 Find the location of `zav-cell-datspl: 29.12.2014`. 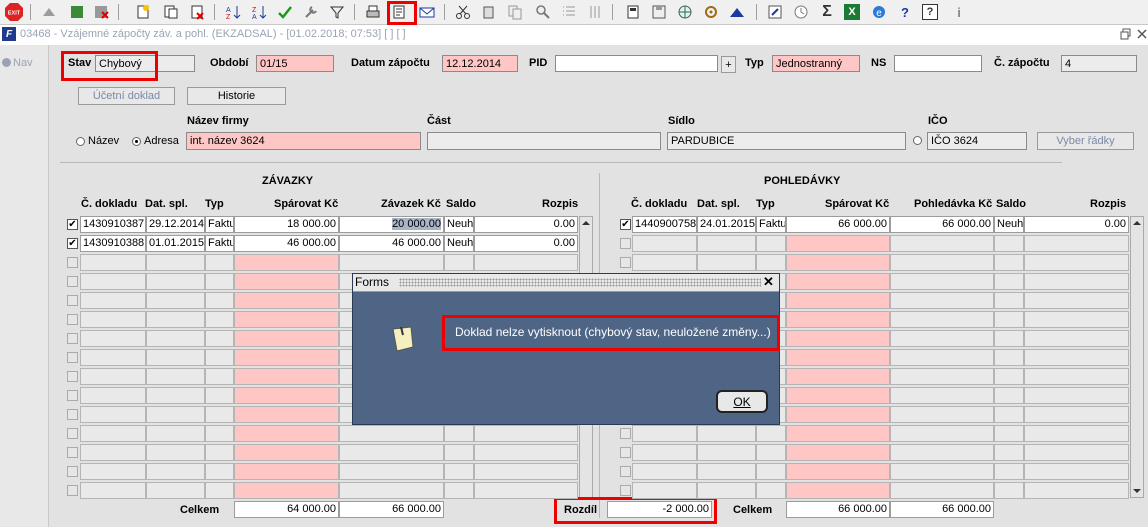

zav-cell-datspl: 29.12.2014 is located at coordinates (175, 224).